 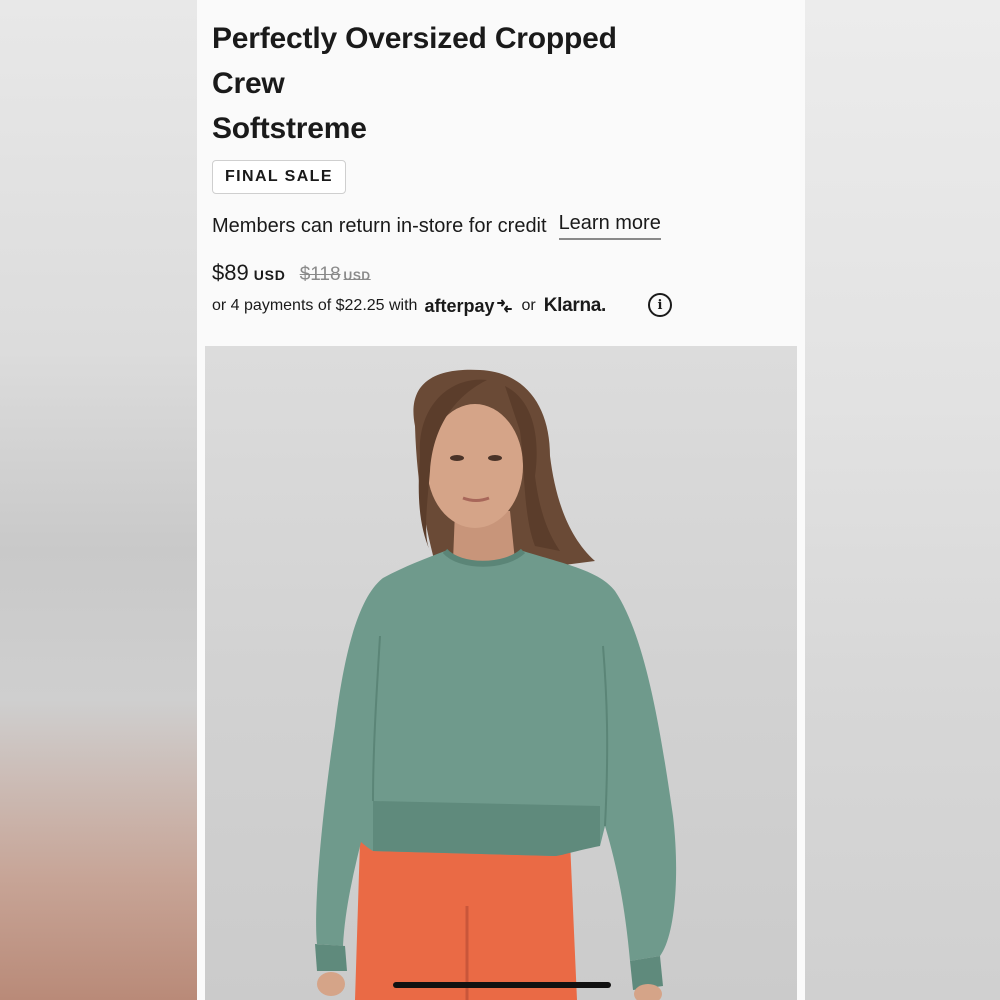 I want to click on original-price: $118 USD, so click(x=335, y=275).